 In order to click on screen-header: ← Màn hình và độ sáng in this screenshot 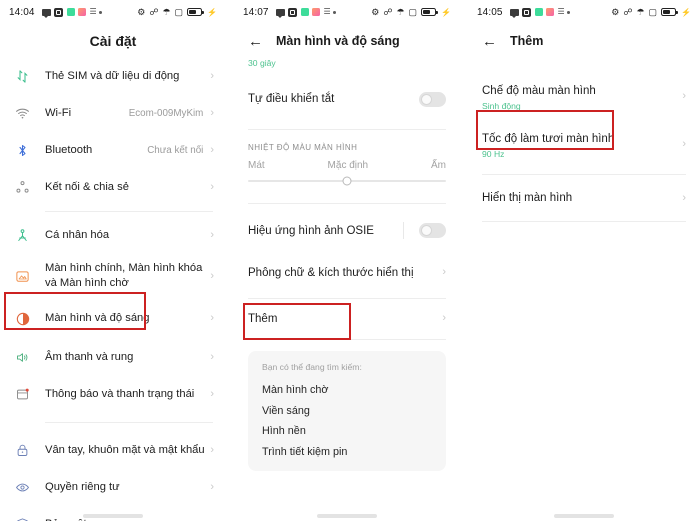, I will do `click(347, 41)`.